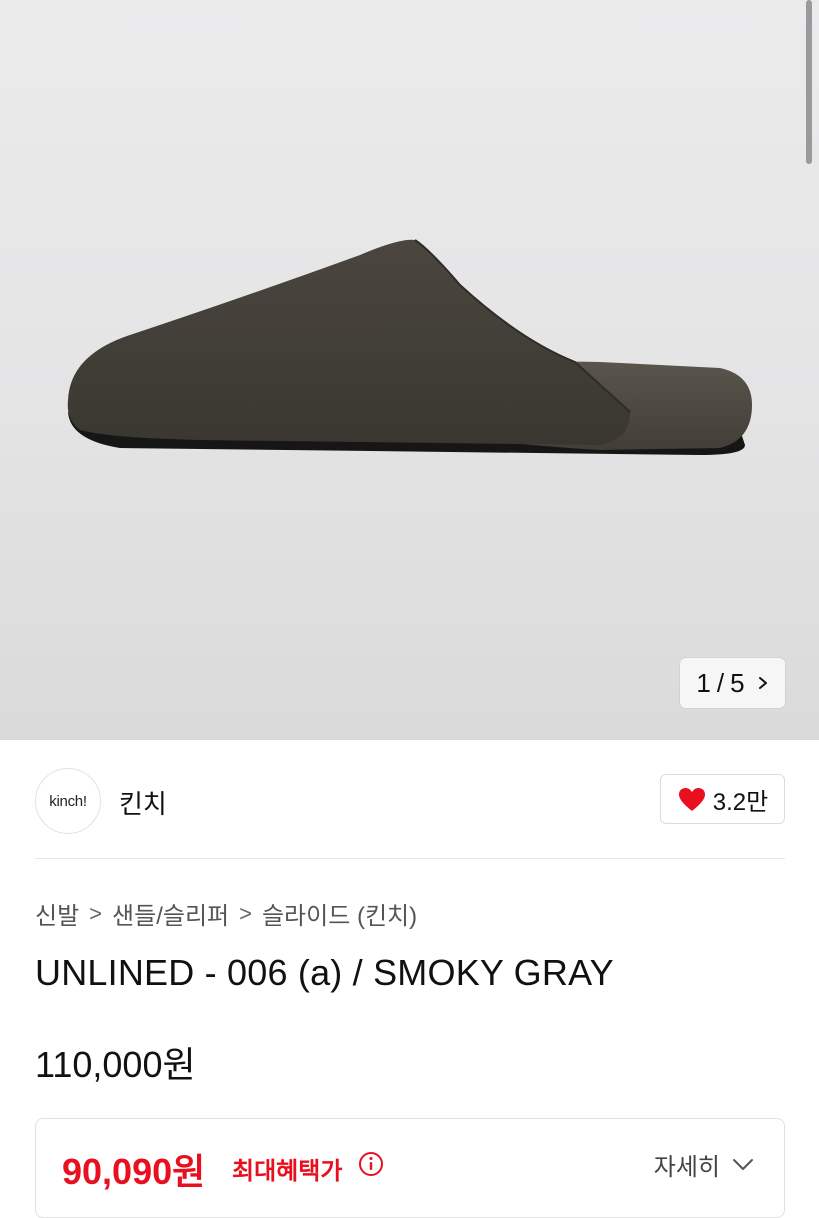 The width and height of the screenshot is (819, 1218). Describe the element at coordinates (287, 1171) in the screenshot. I see `benefit-label: 최대혜택가` at that location.